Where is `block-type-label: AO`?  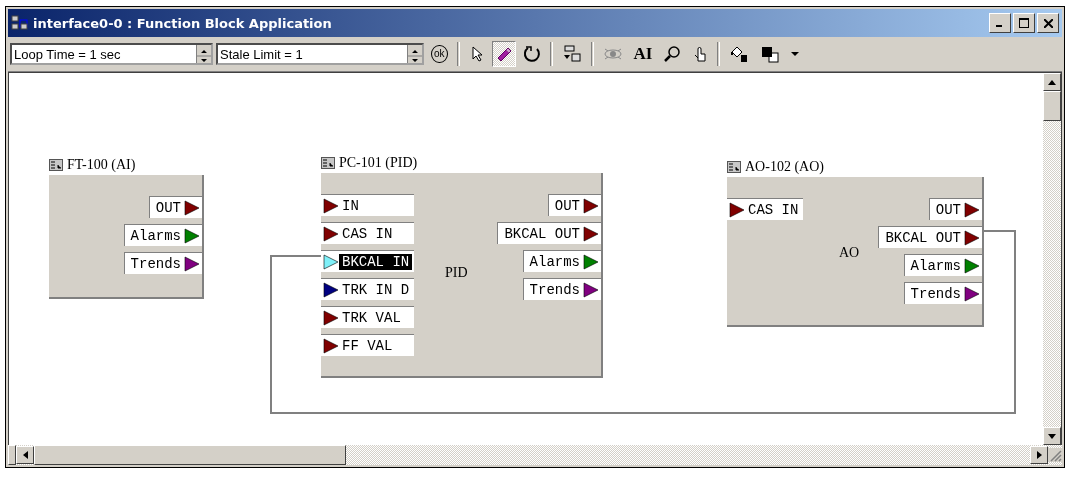 block-type-label: AO is located at coordinates (849, 253).